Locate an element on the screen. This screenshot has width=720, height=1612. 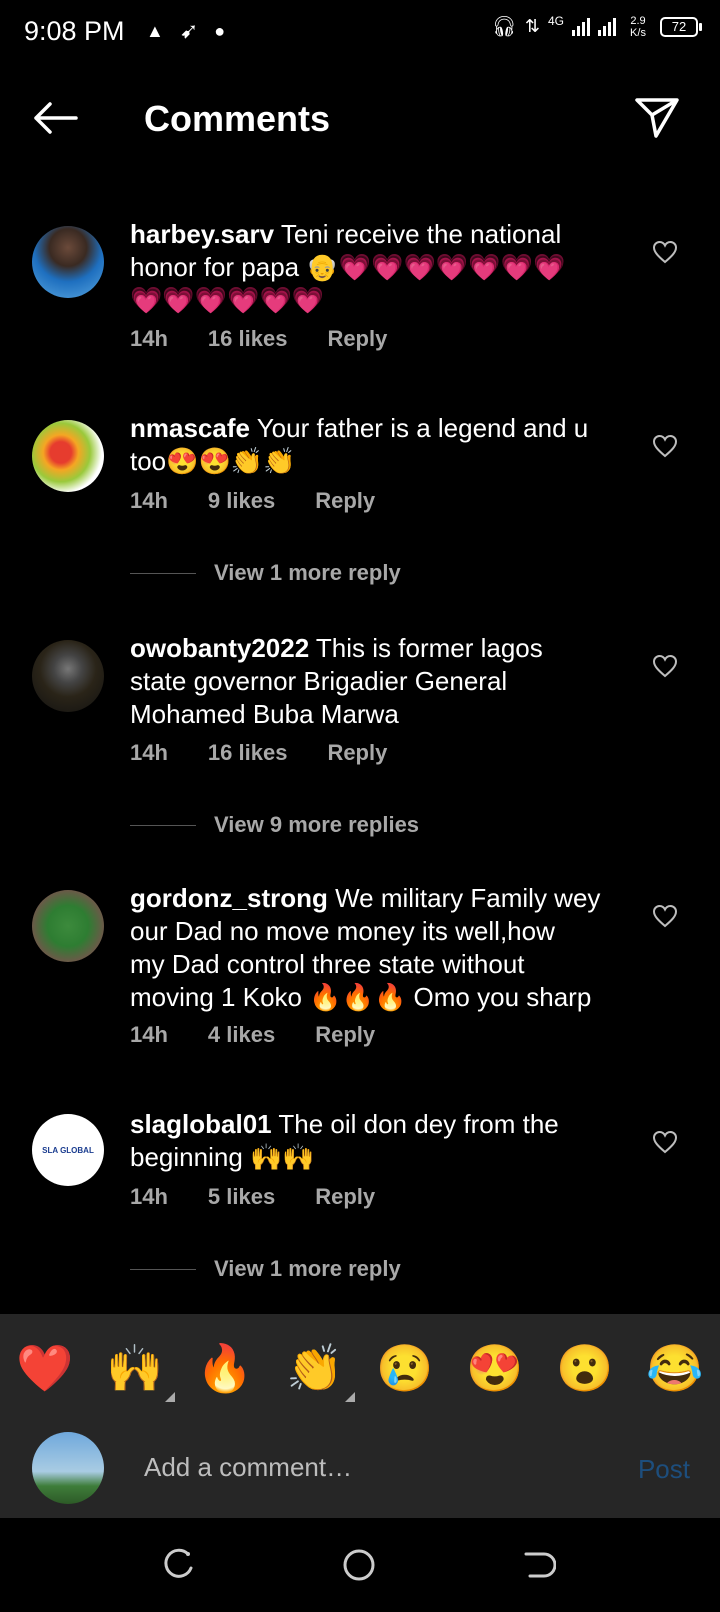
comment-meta: 14h 9 likes Reply is located at coordinates (252, 501).